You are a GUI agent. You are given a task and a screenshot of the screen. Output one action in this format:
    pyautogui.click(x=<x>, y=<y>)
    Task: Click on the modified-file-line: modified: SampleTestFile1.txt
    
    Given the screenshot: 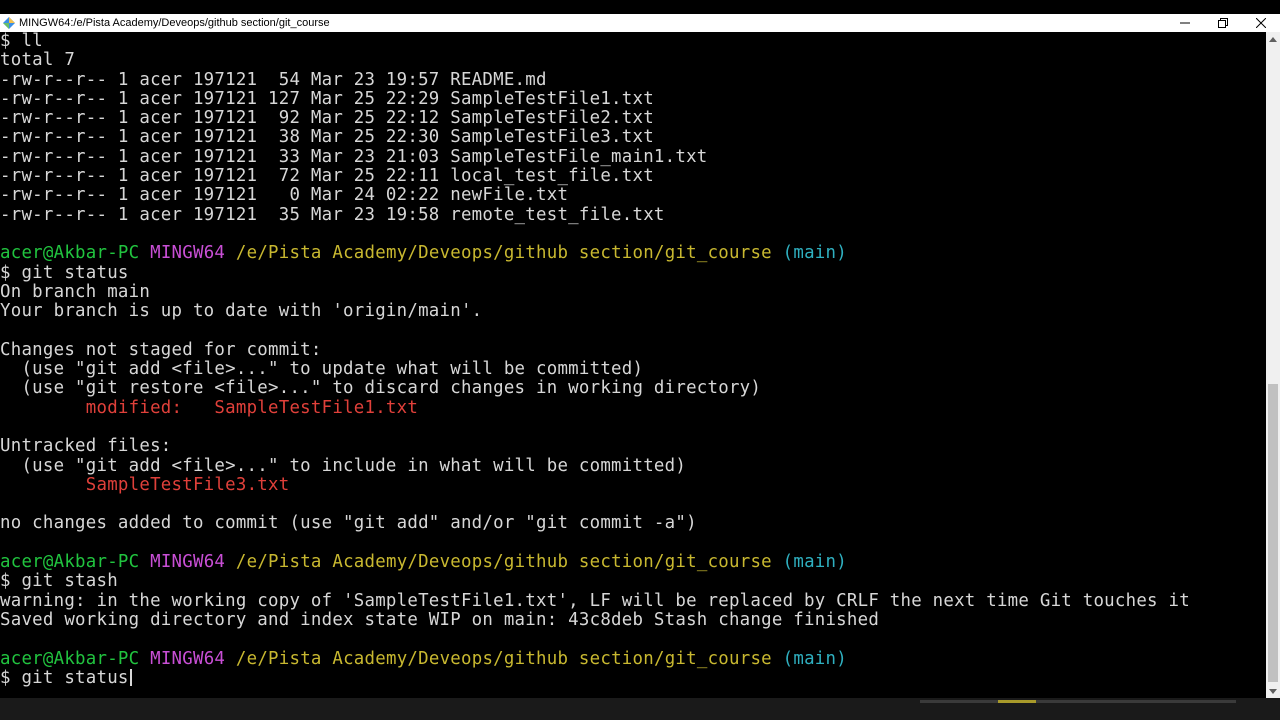 What is the action you would take?
    pyautogui.click(x=633, y=407)
    